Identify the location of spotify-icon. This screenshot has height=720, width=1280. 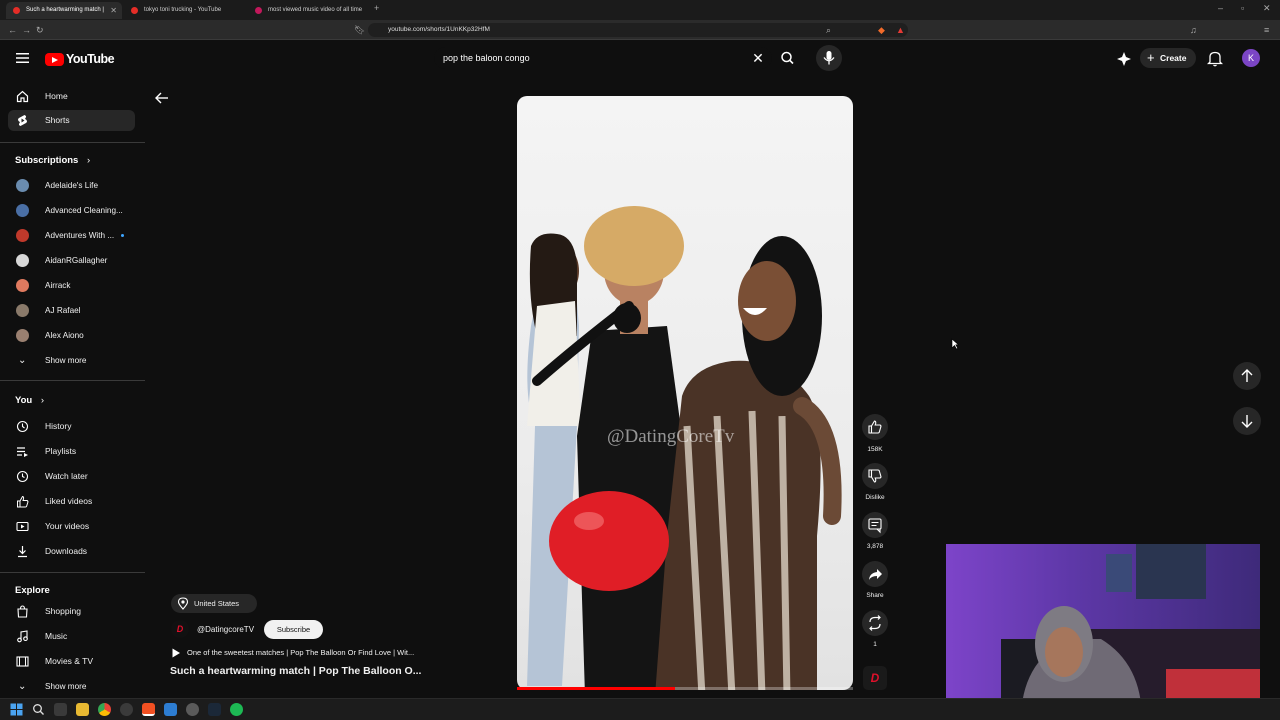
(236, 709).